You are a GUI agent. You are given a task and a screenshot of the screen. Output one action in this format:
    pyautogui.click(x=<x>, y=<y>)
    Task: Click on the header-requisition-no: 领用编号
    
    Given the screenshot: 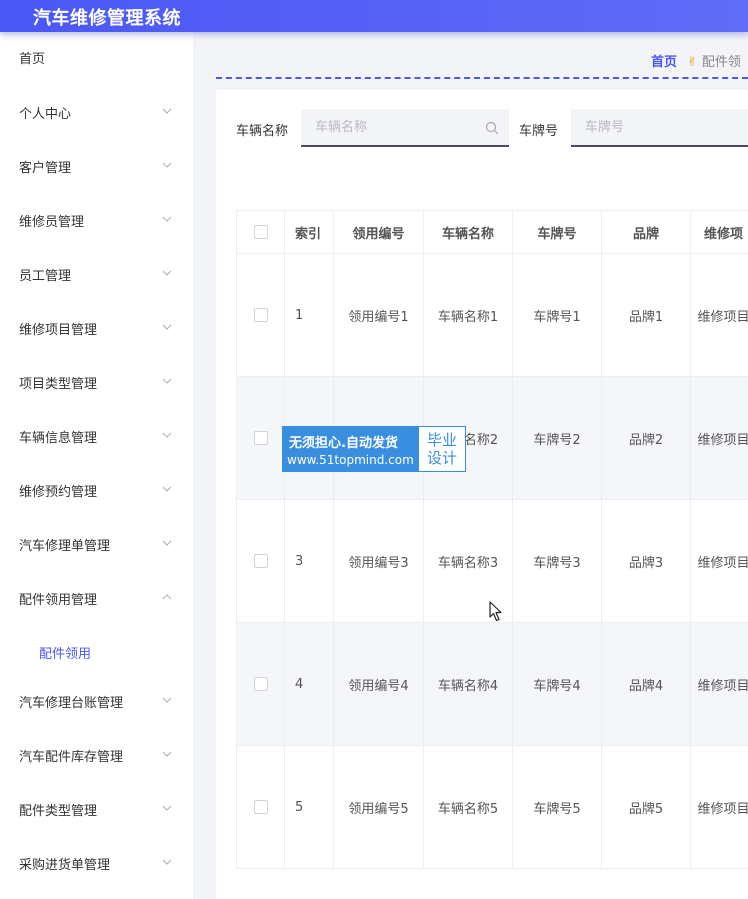 What is the action you would take?
    pyautogui.click(x=378, y=232)
    